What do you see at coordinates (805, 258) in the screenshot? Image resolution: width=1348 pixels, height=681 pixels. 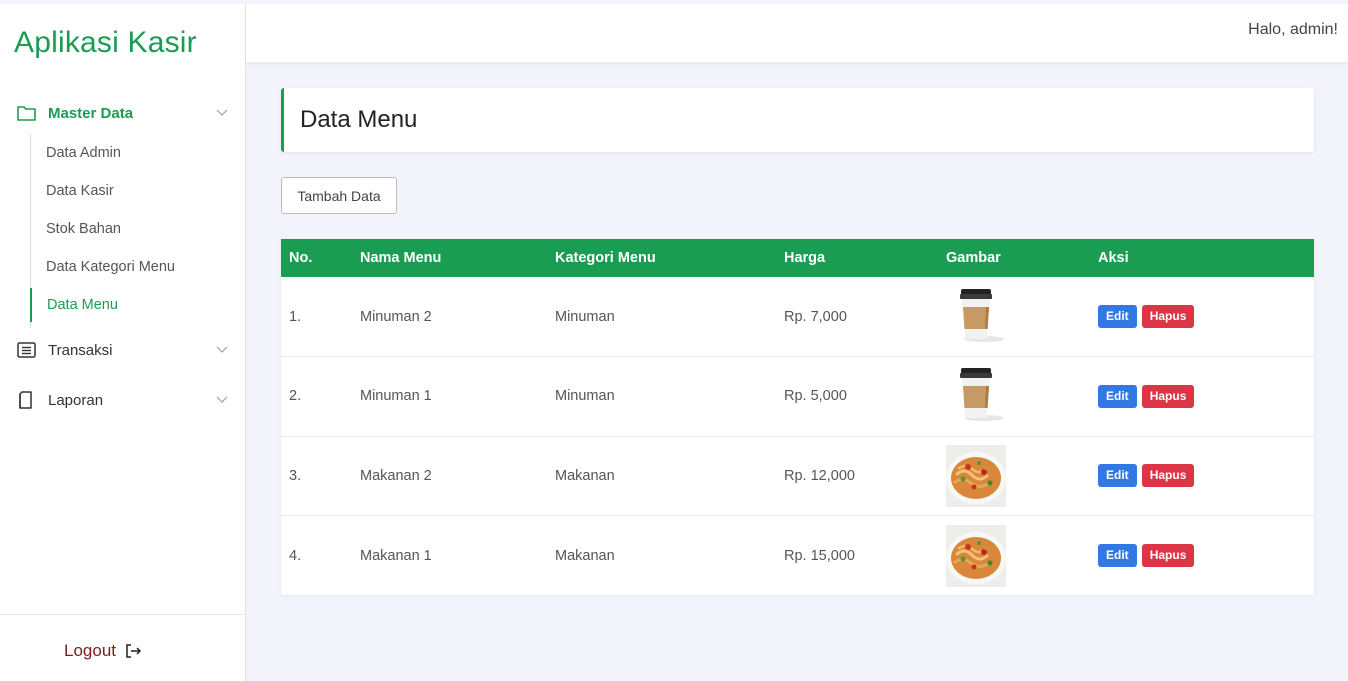 I see `column-header-price: Harga` at bounding box center [805, 258].